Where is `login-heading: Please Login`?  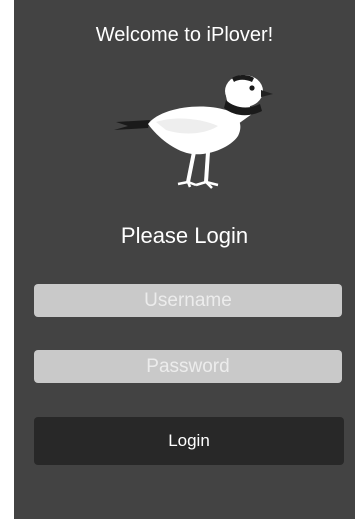 login-heading: Please Login is located at coordinates (184, 235).